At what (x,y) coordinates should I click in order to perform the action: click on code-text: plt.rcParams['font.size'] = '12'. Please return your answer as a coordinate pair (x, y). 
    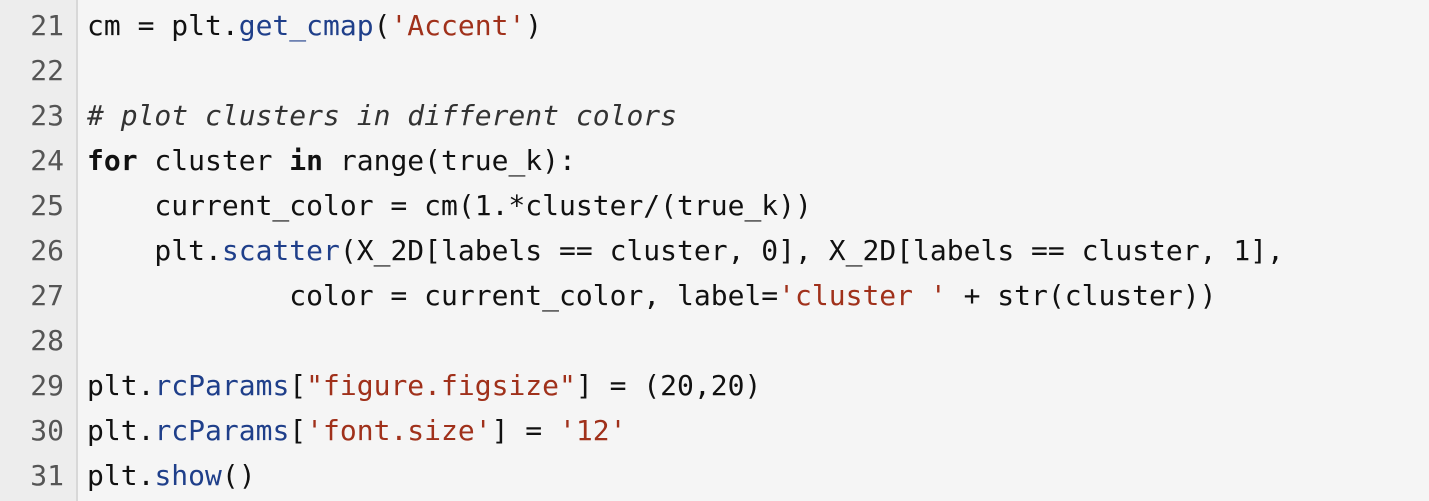
    Looking at the image, I should click on (356, 430).